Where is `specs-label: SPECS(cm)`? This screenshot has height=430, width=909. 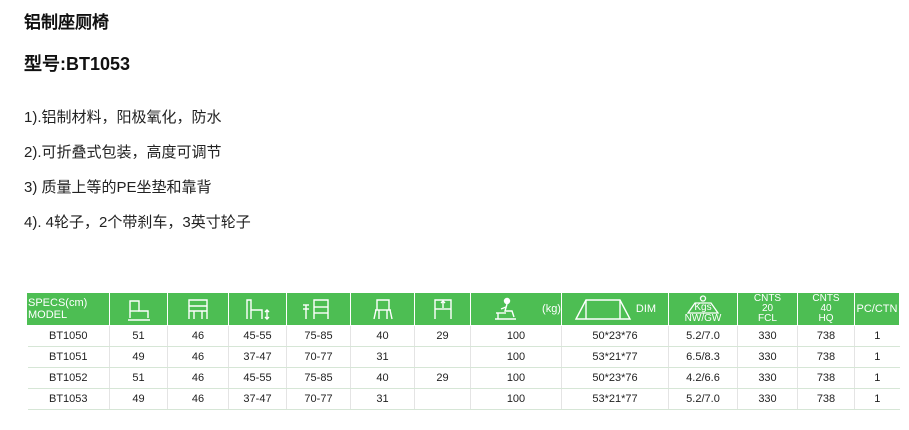
specs-label: SPECS(cm) is located at coordinates (58, 303).